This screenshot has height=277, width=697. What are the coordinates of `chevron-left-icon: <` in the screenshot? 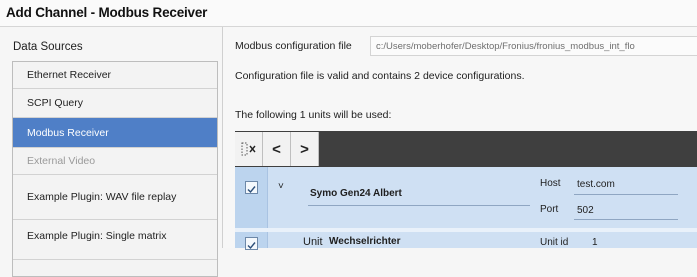 It's located at (276, 149).